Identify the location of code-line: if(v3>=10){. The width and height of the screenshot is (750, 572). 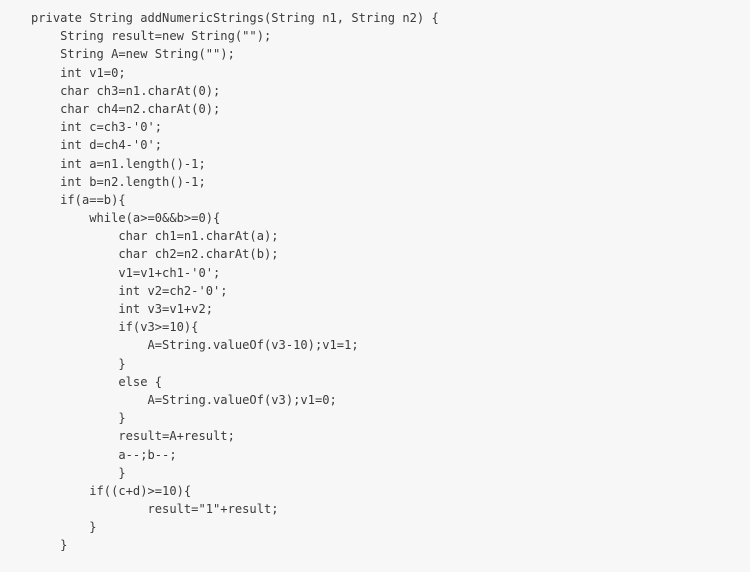
(115, 327).